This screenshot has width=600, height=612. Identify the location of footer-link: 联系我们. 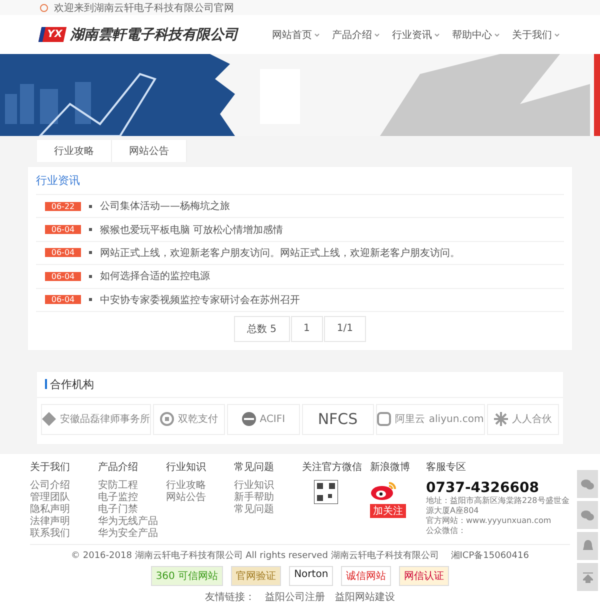
(64, 534).